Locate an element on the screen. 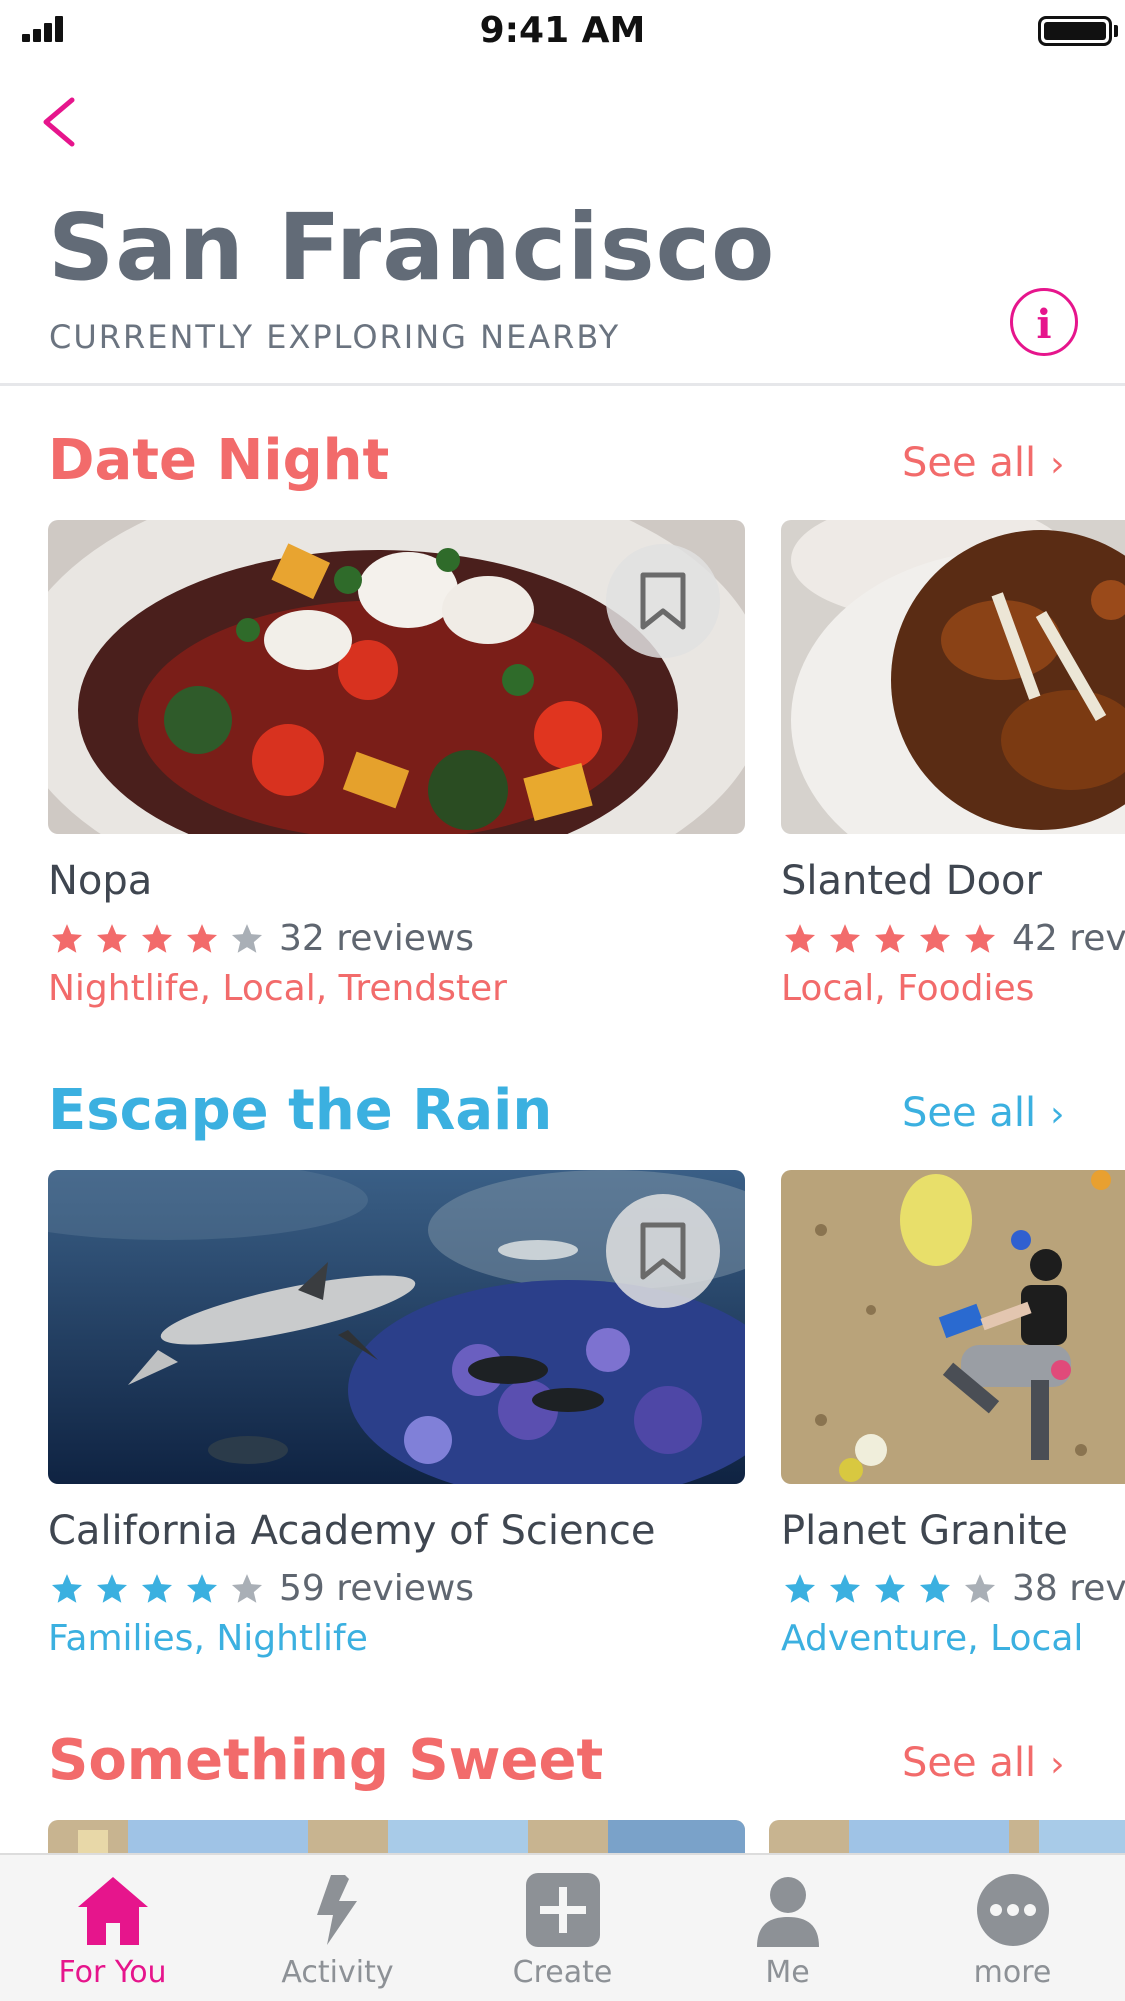 The image size is (1125, 2001). place-name: Planet Granite is located at coordinates (924, 1531).